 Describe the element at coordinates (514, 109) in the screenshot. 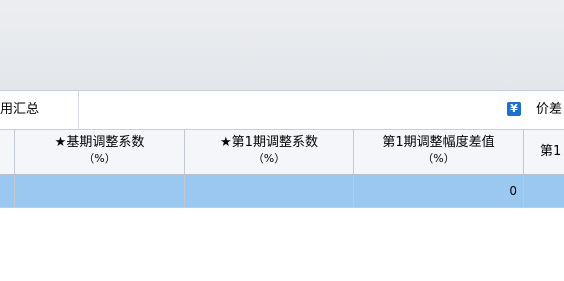

I see `yen-icon: ¥` at that location.